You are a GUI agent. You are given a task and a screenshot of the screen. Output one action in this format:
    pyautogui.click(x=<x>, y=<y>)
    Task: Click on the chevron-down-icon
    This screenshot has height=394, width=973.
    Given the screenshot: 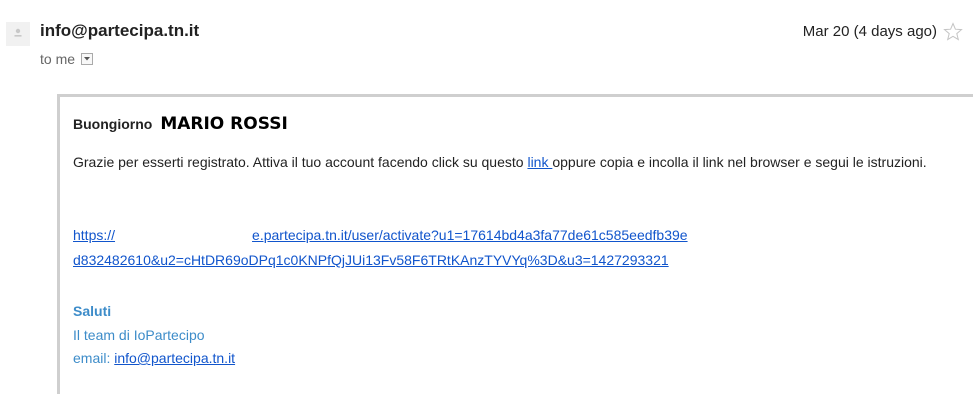 What is the action you would take?
    pyautogui.click(x=87, y=59)
    